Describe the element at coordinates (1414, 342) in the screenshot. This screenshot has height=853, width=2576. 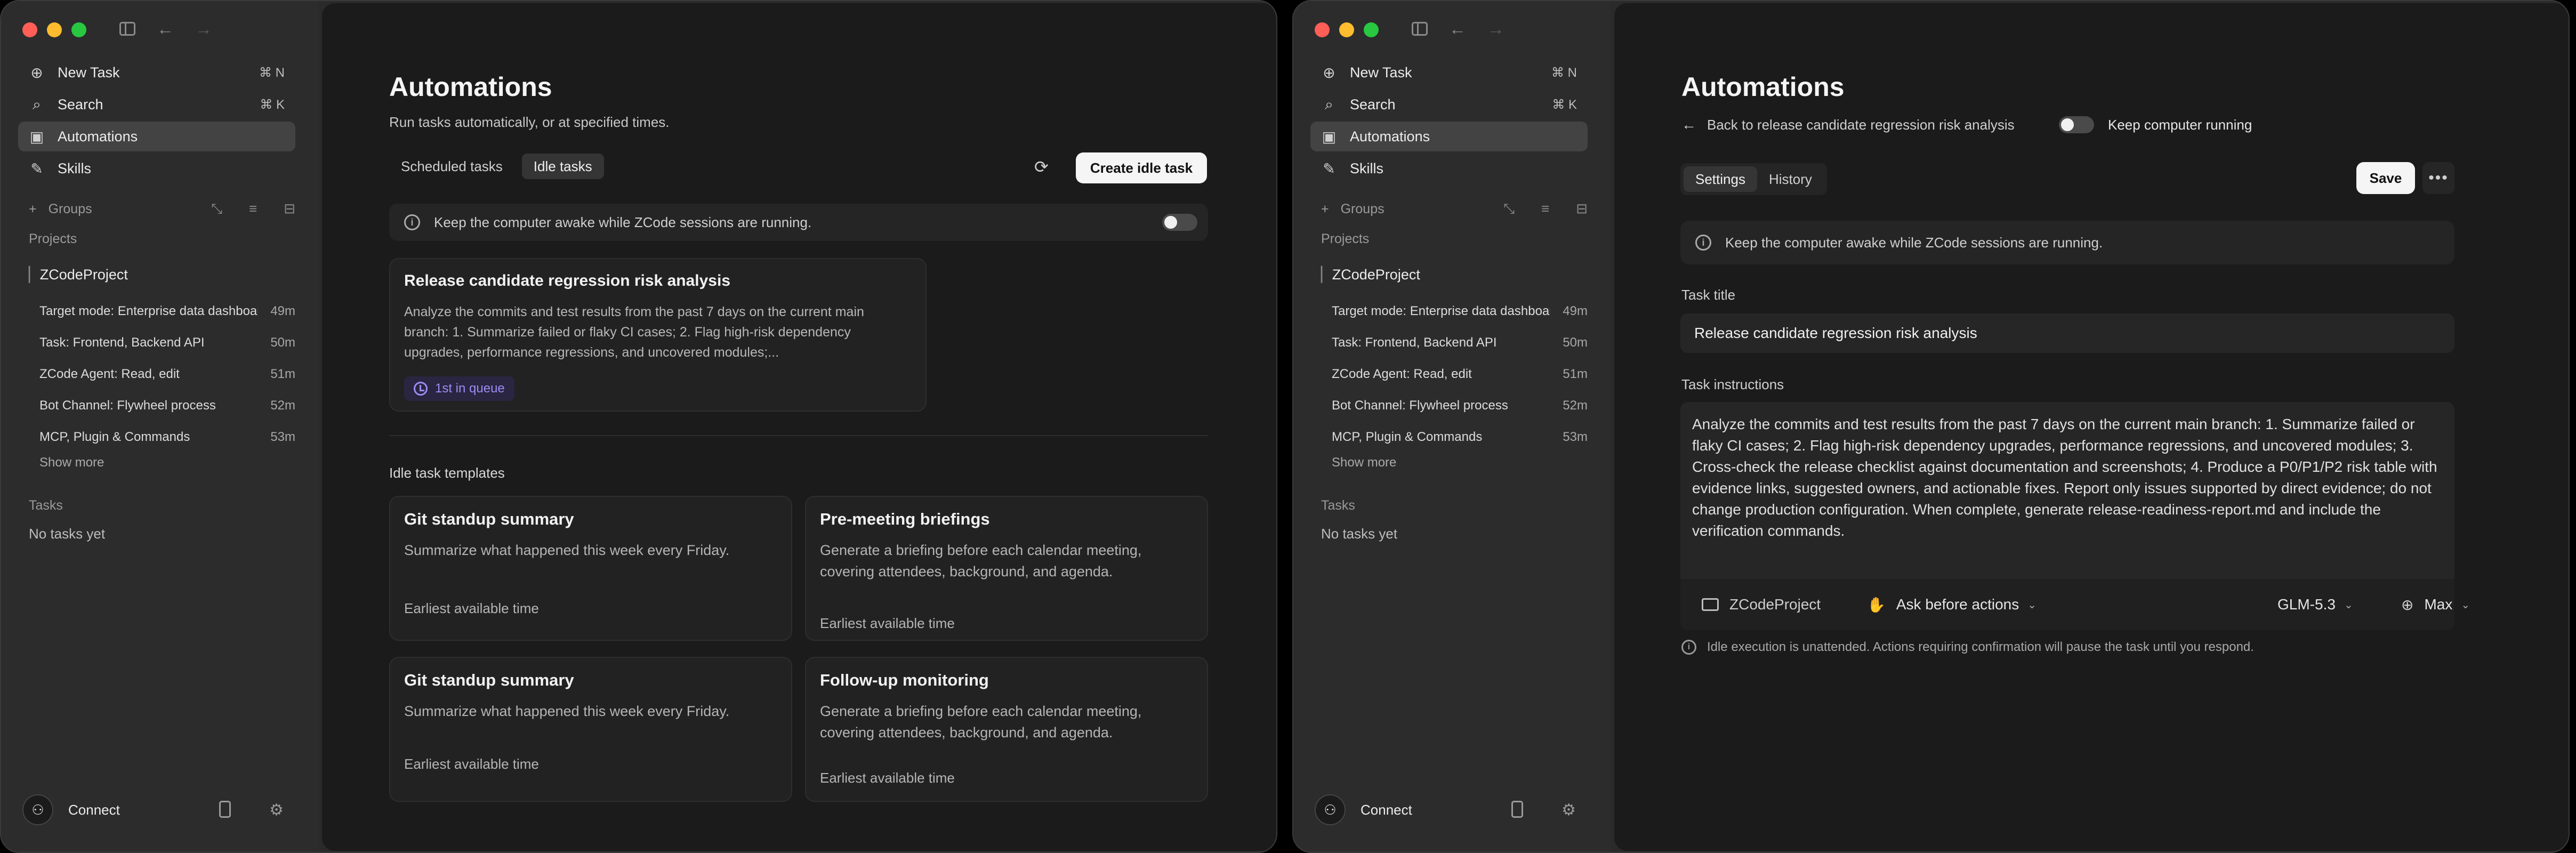
I see `list-item-label: Task: Frontend, Backend API` at that location.